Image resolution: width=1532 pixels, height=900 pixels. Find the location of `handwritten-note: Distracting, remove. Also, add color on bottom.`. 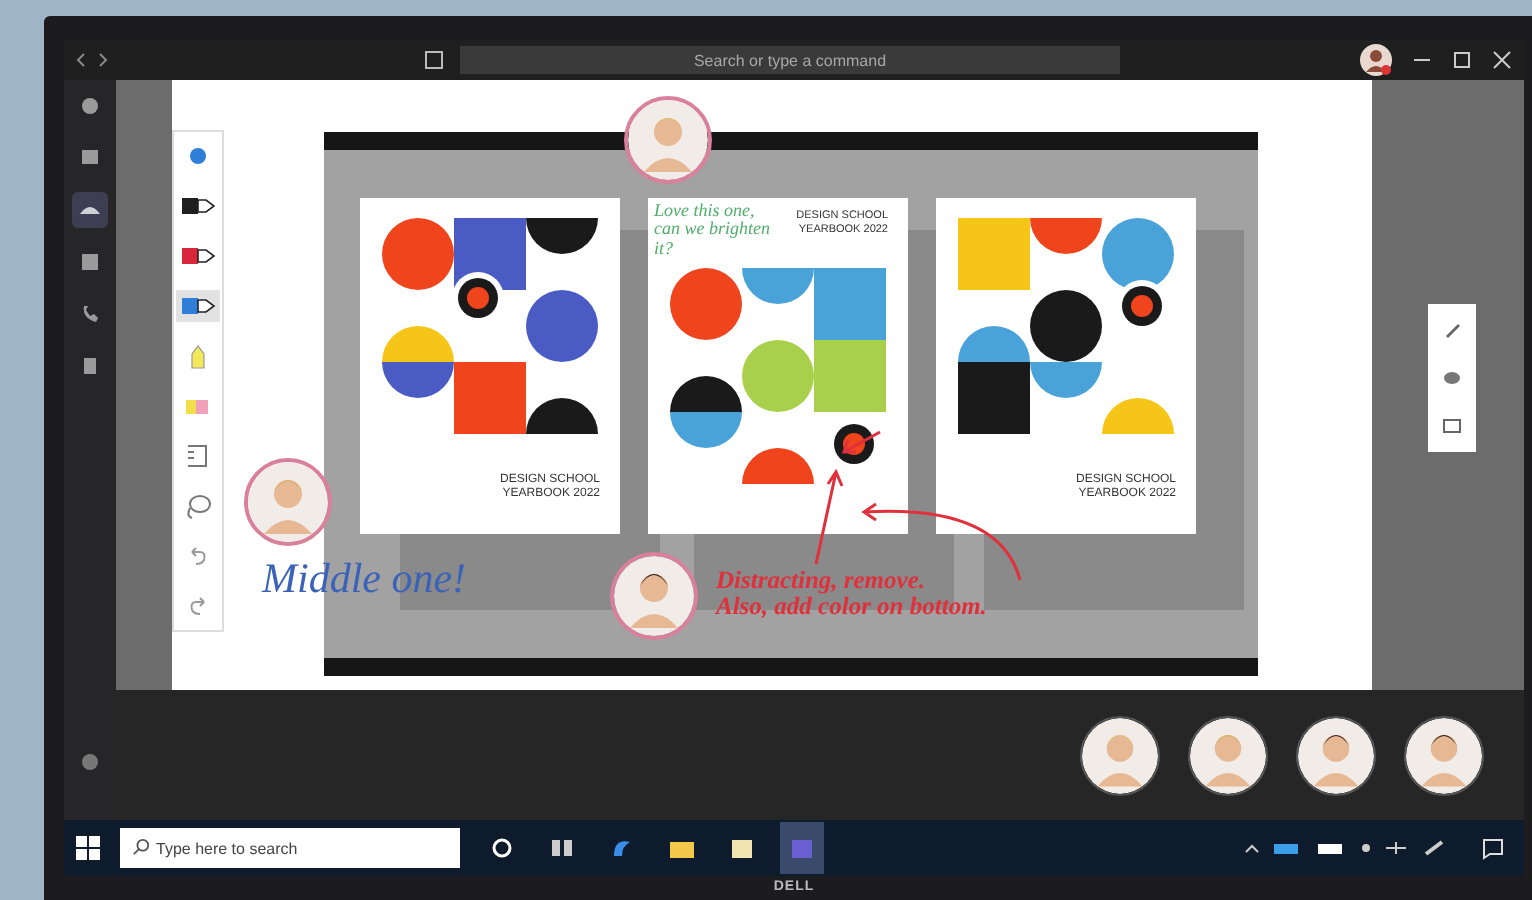

handwritten-note: Distracting, remove. Also, add color on bottom. is located at coordinates (851, 594).